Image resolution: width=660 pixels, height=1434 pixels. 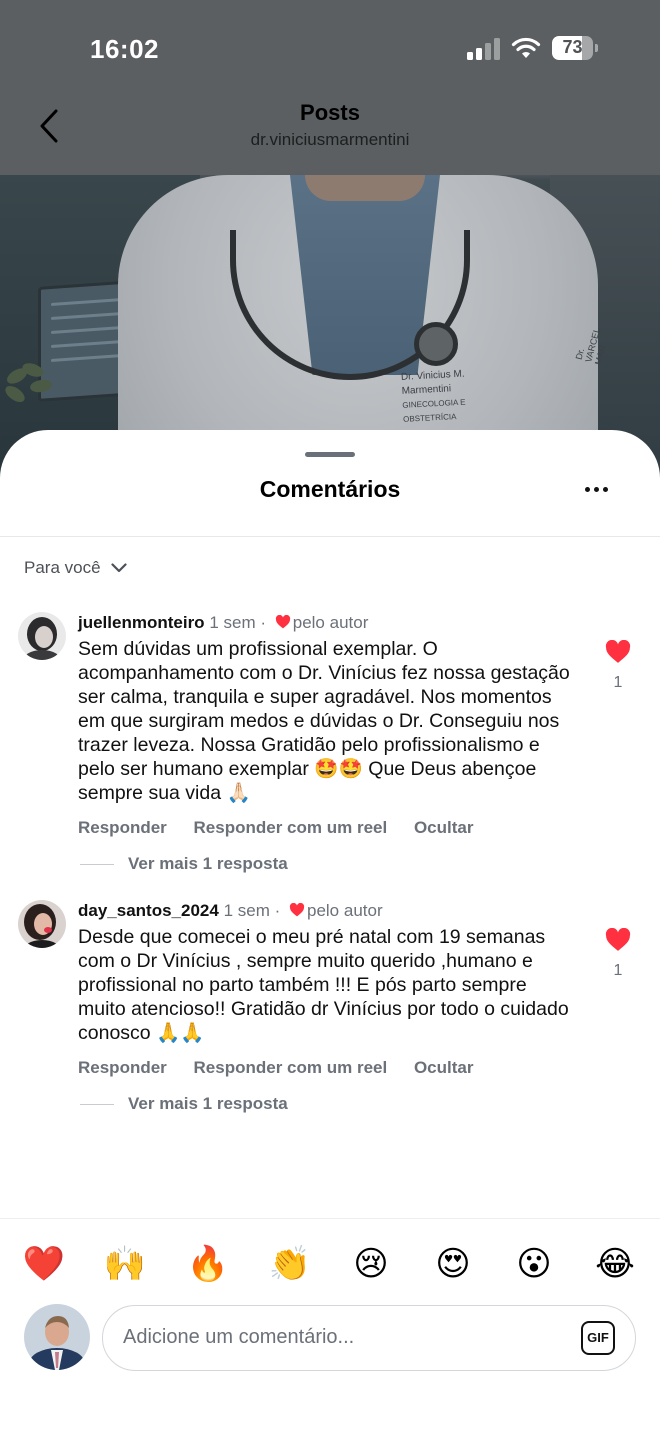 What do you see at coordinates (615, 1264) in the screenshot?
I see `emoji-laughing-button: 😂` at bounding box center [615, 1264].